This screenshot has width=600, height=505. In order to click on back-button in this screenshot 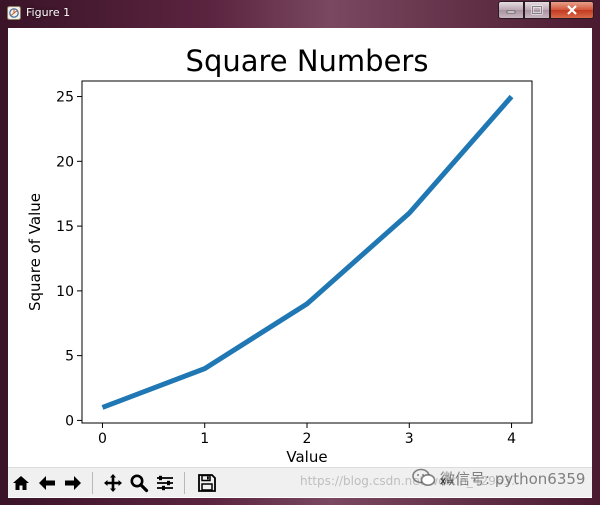, I will do `click(47, 483)`.